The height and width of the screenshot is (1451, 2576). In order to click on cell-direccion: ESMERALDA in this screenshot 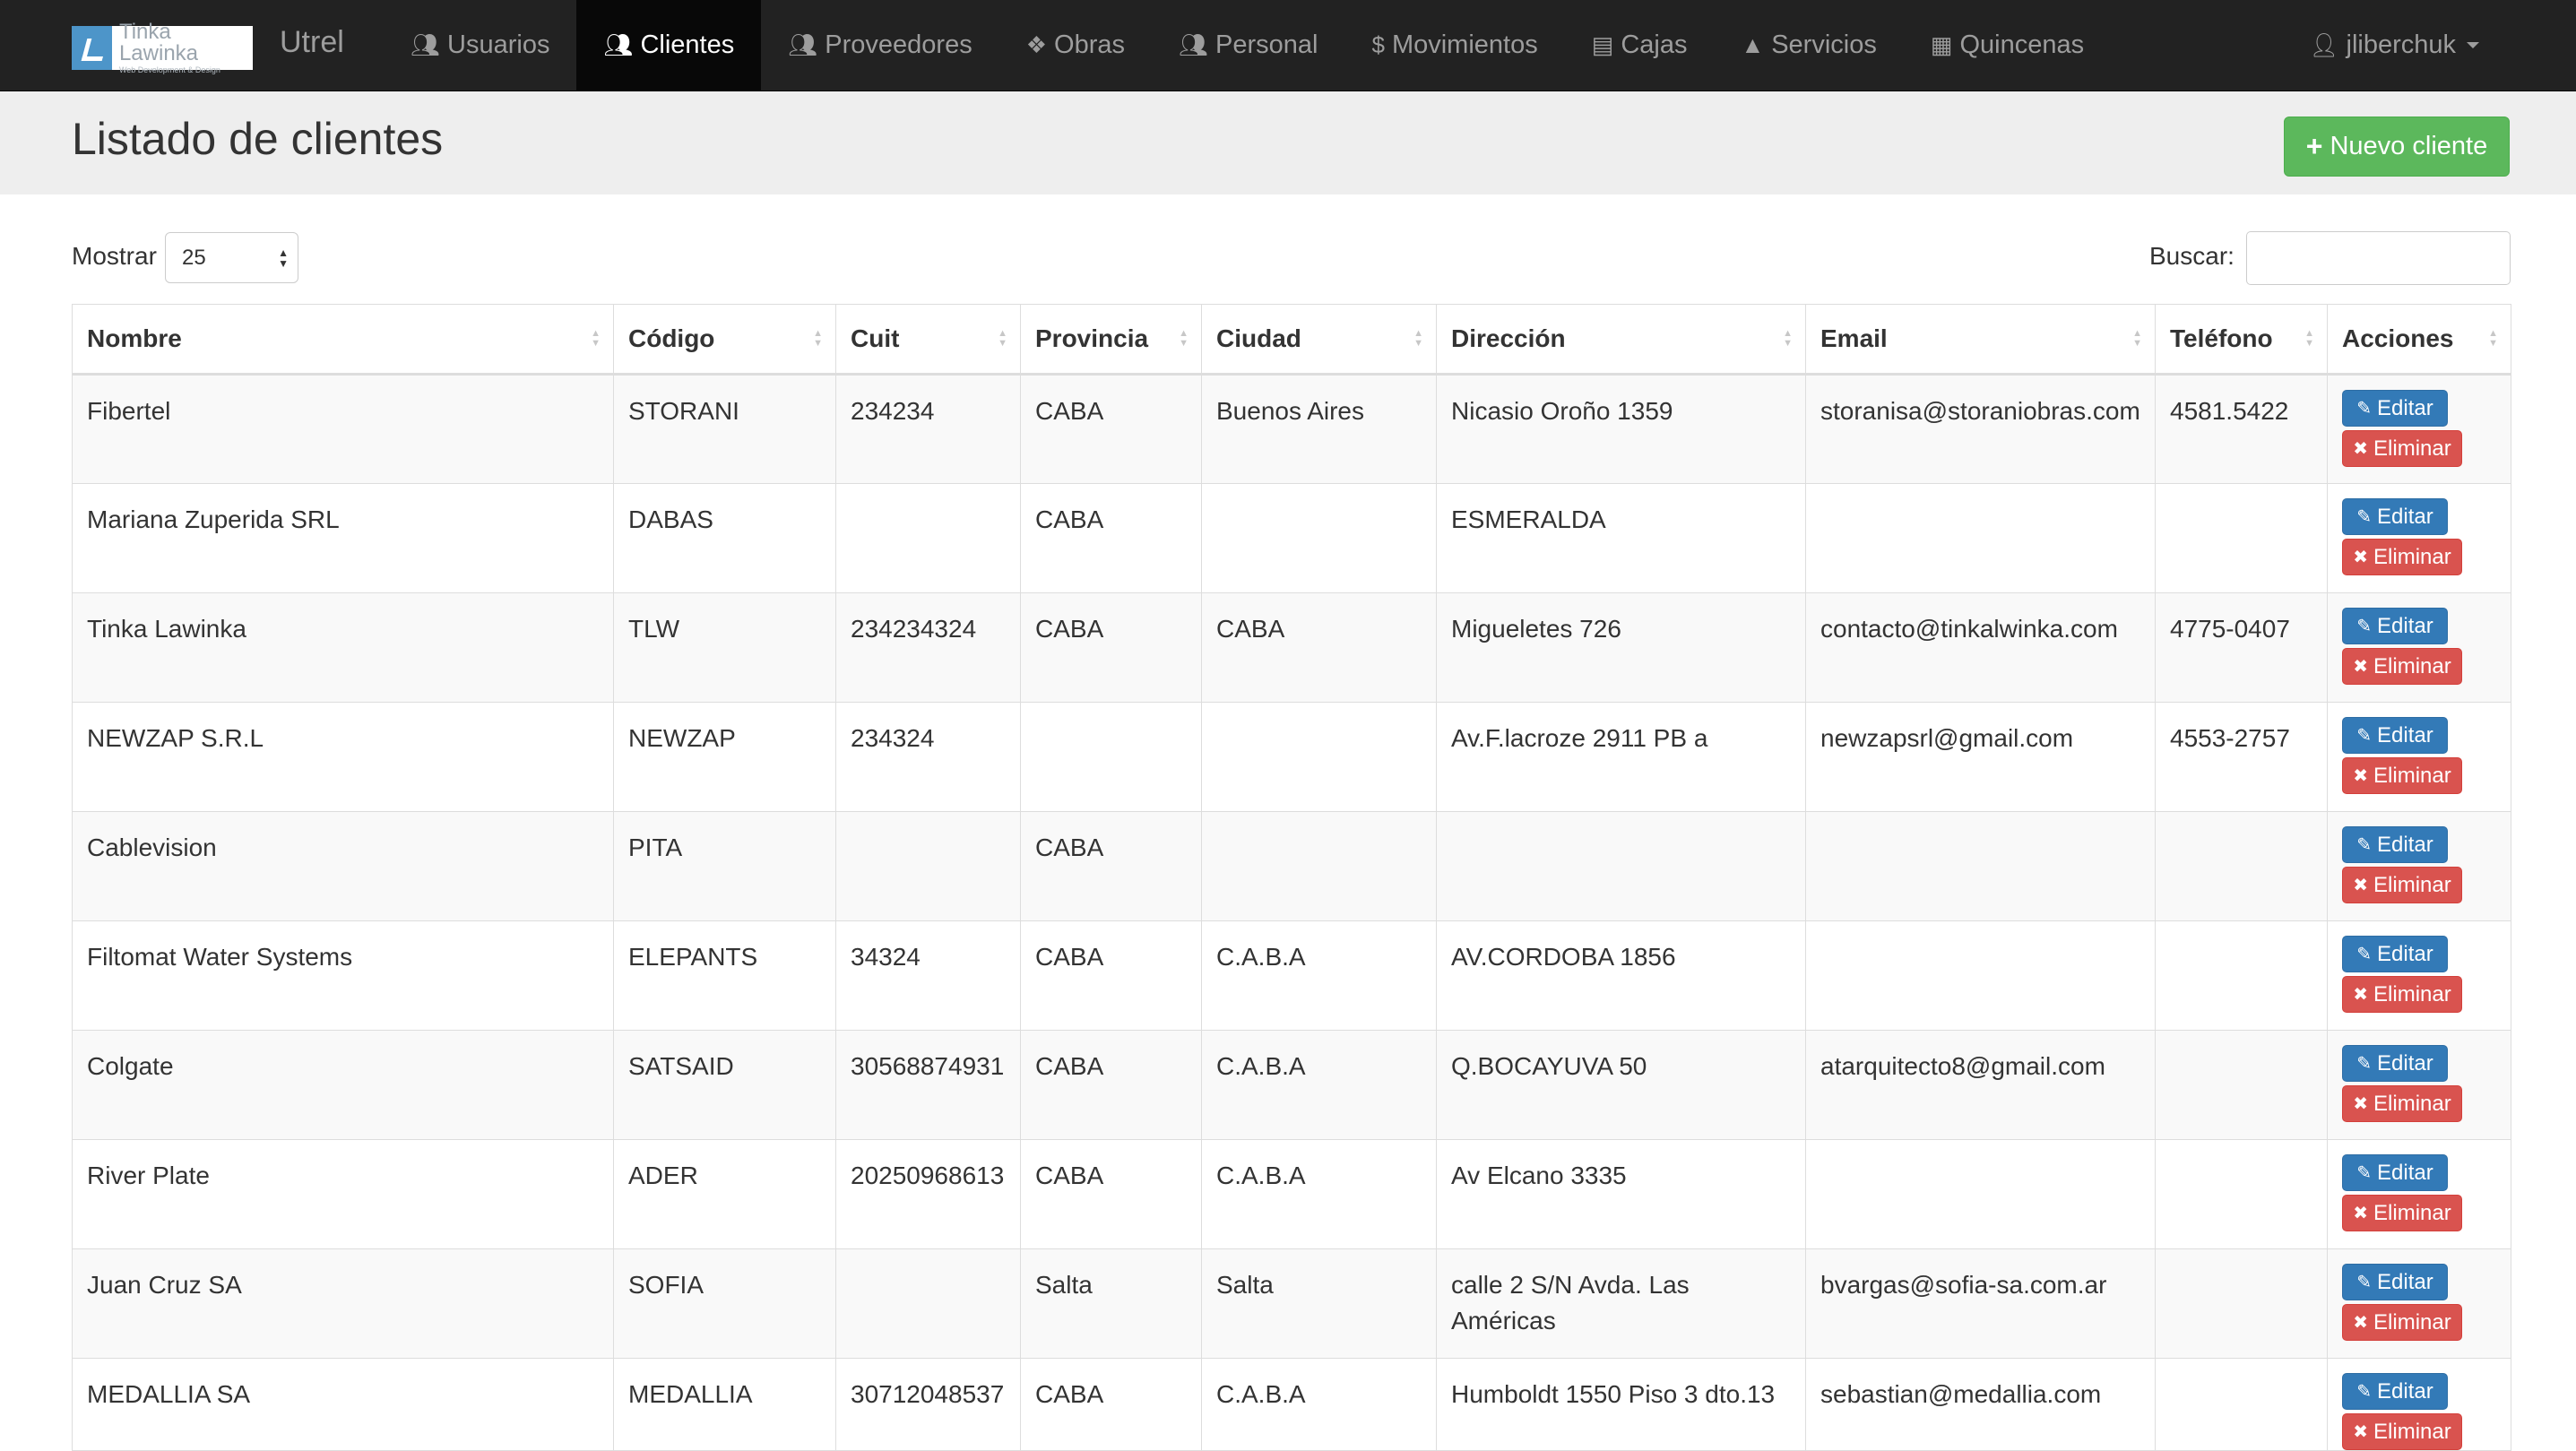, I will do `click(1621, 538)`.